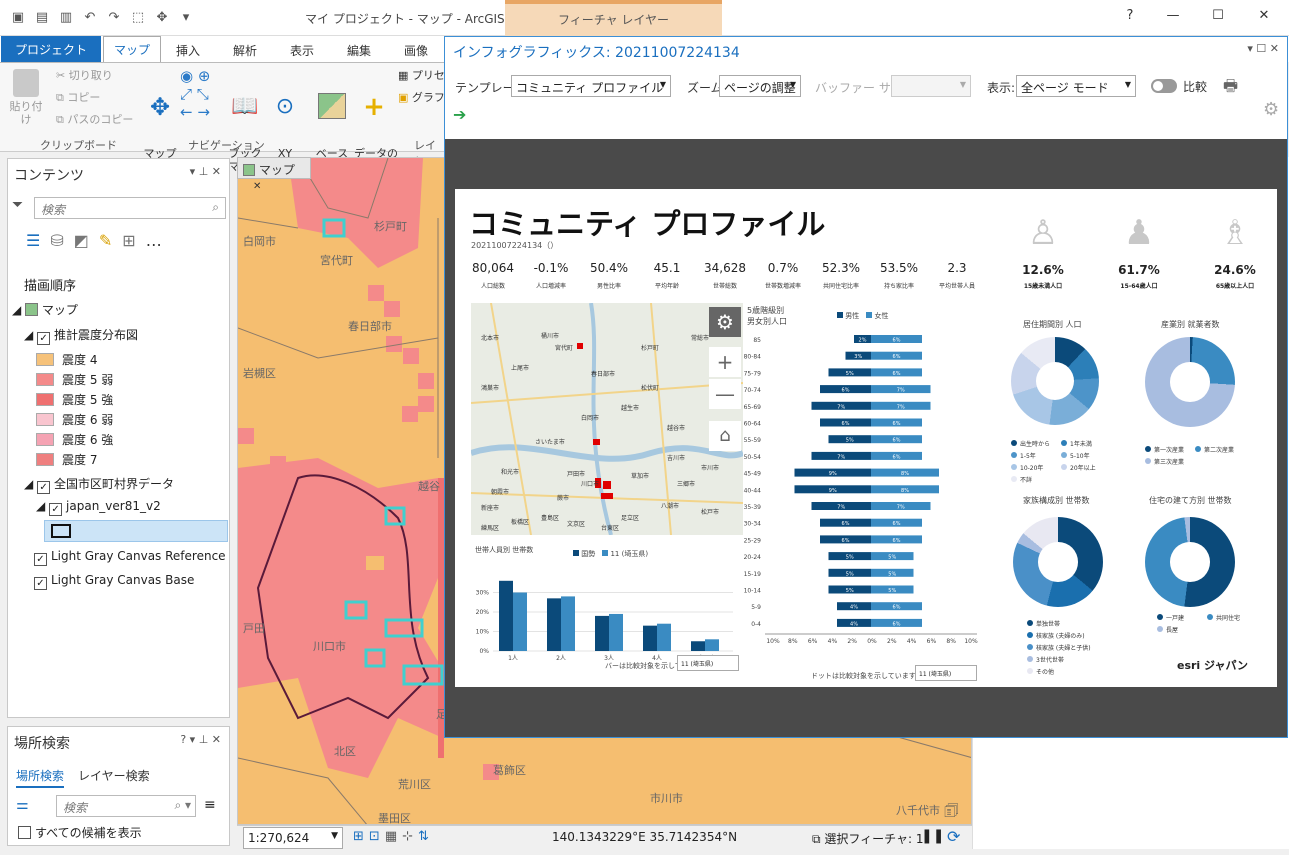 Image resolution: width=1289 pixels, height=855 pixels. Describe the element at coordinates (80, 832) in the screenshot. I see `show-all-candidates: すべての候補を表示` at that location.